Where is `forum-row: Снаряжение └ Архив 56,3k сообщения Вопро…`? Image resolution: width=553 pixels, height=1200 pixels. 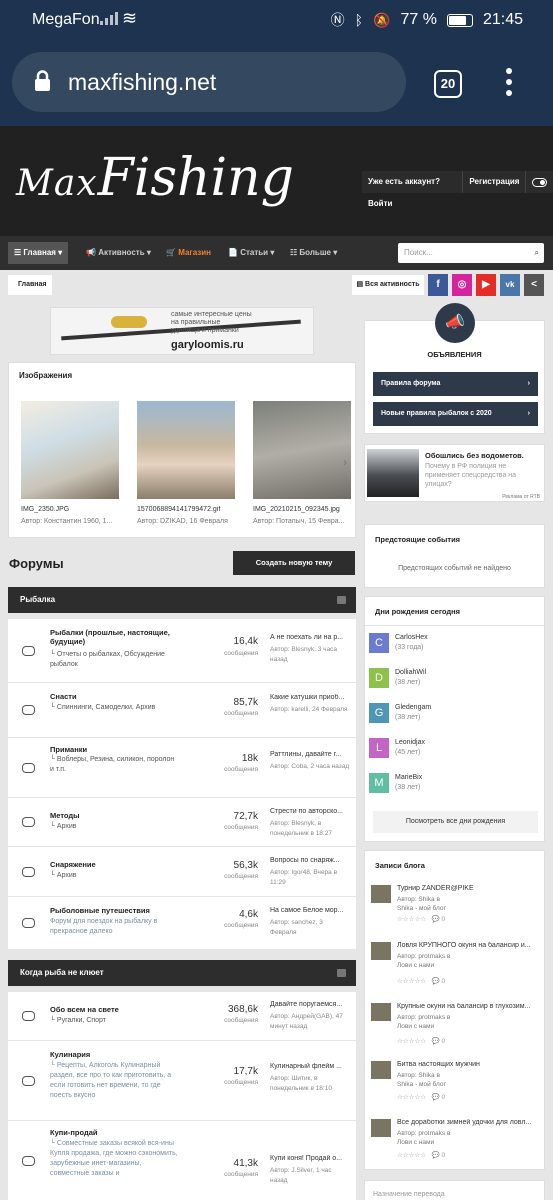 forum-row: Снаряжение └ Архив 56,3k сообщения Вопро… is located at coordinates (182, 872).